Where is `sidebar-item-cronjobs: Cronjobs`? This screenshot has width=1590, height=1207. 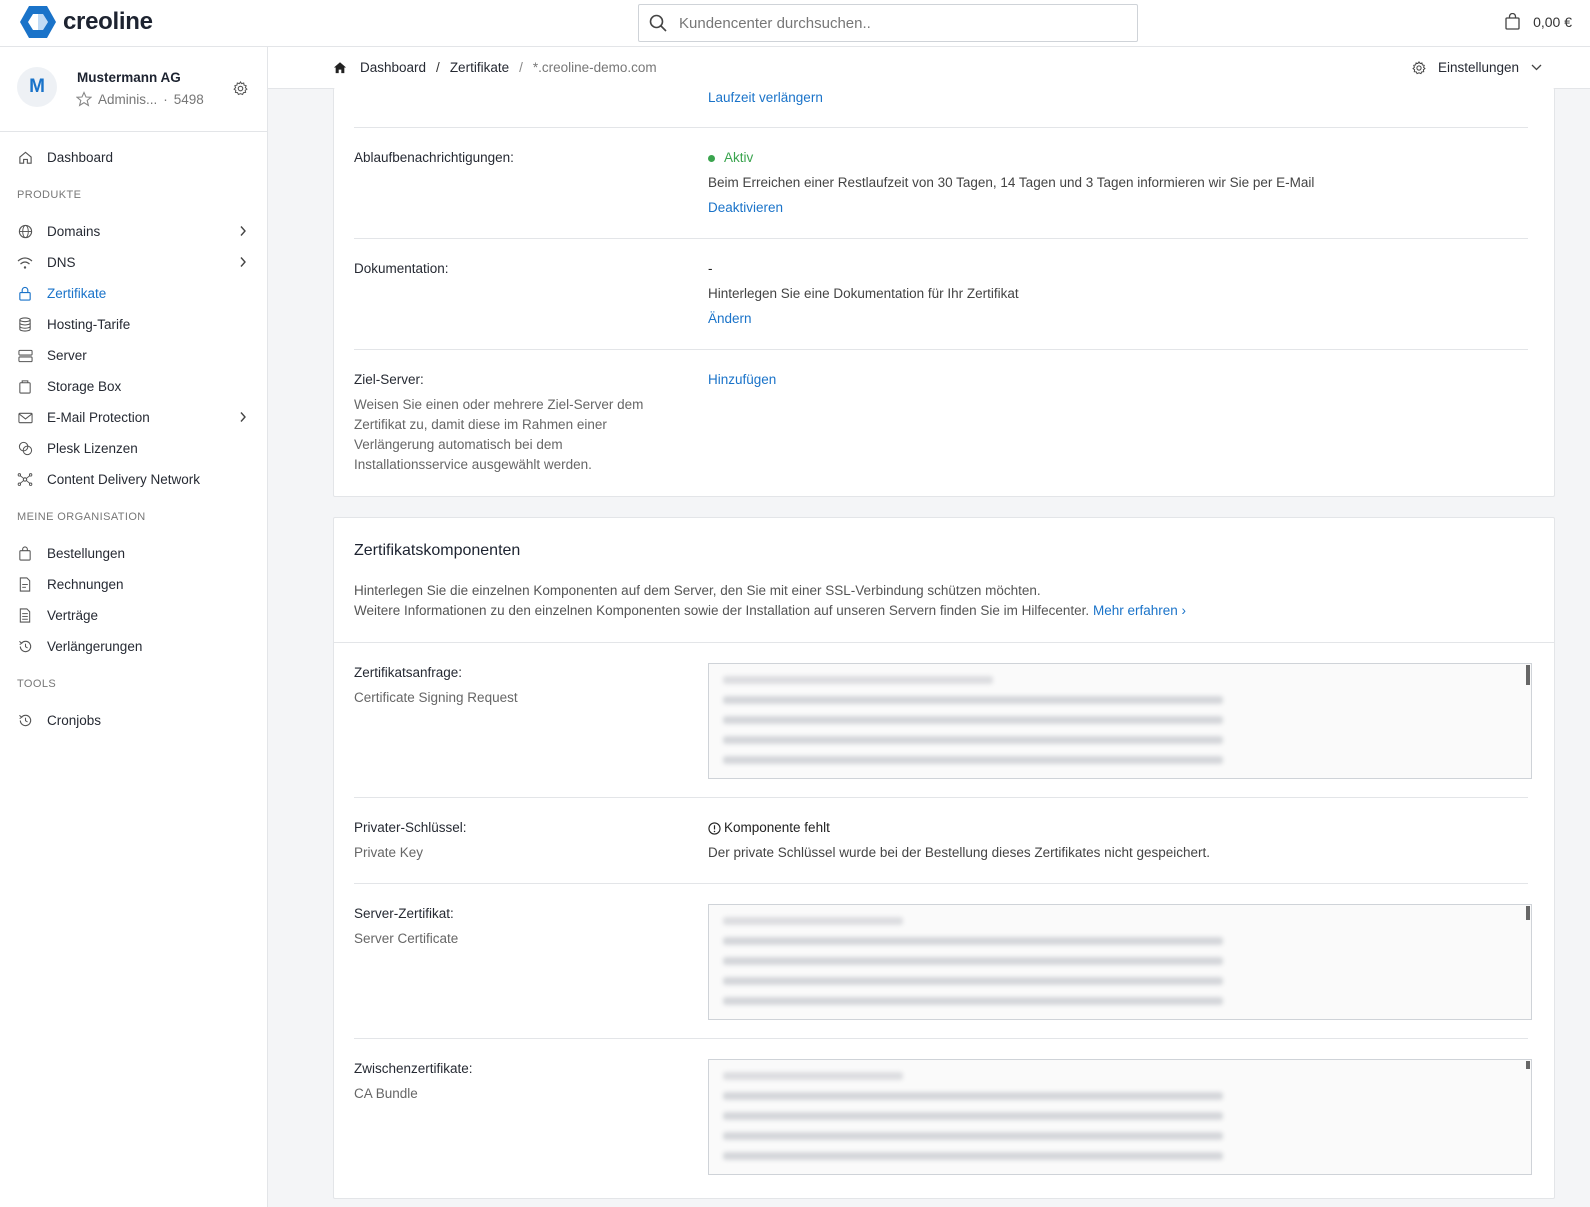 sidebar-item-cronjobs: Cronjobs is located at coordinates (133, 720).